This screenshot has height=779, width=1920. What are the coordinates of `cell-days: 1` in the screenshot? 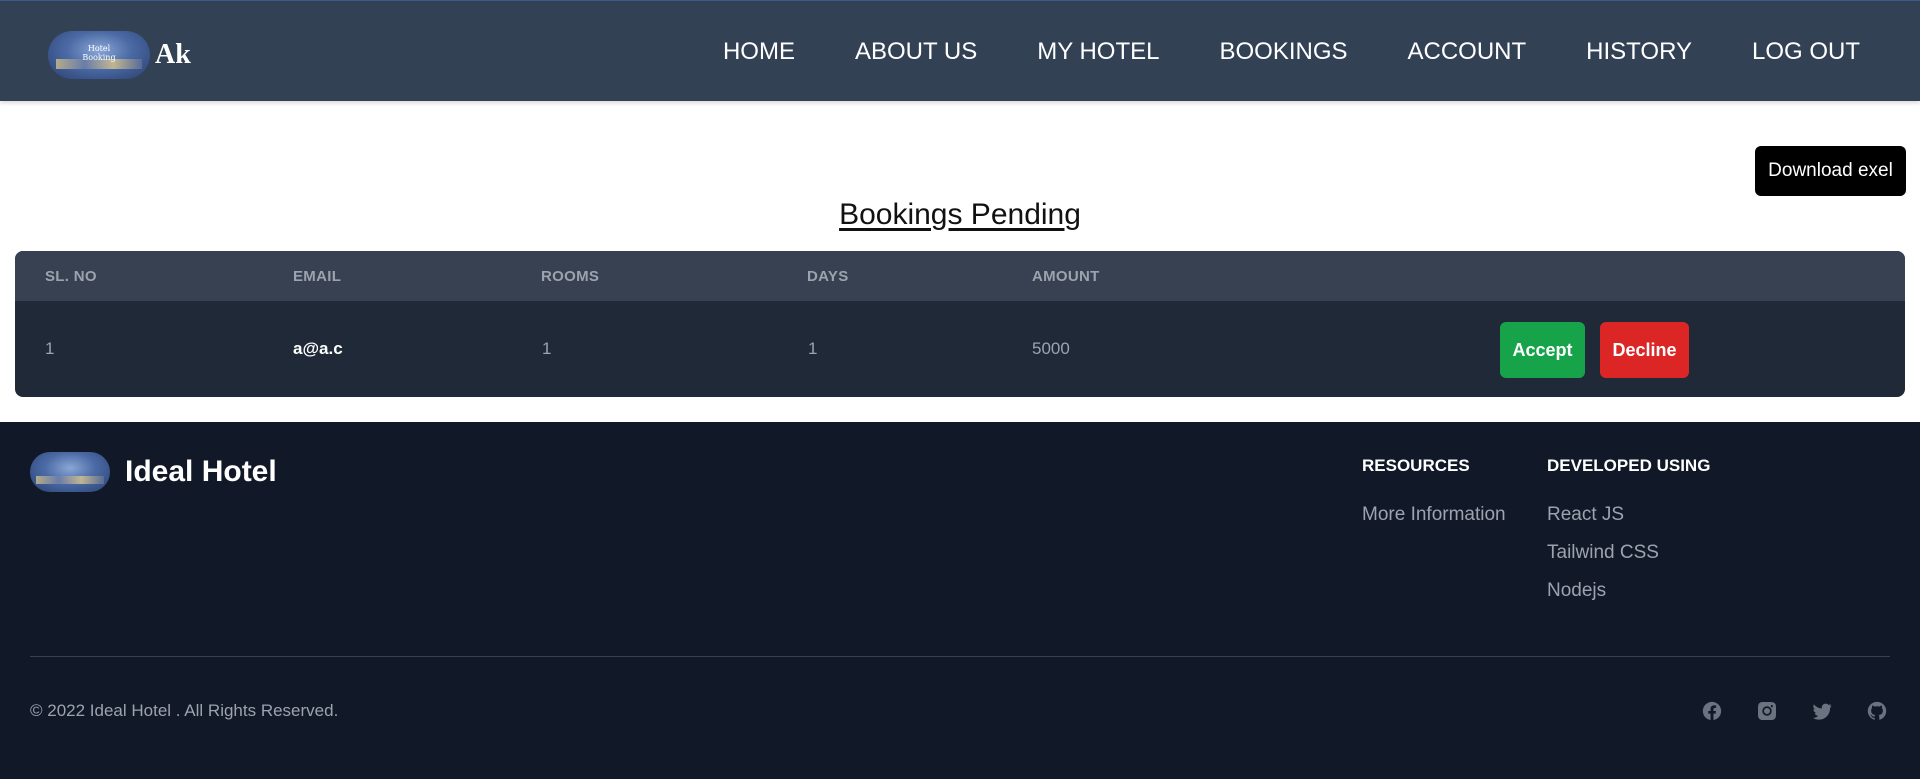 It's located at (813, 348).